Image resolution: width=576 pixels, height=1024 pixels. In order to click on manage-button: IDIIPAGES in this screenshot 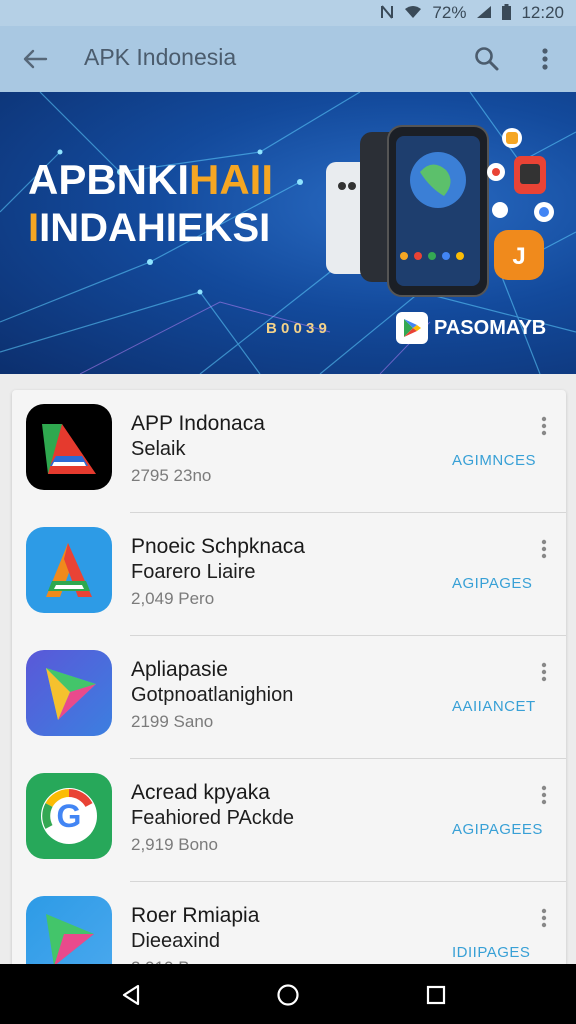, I will do `click(491, 952)`.